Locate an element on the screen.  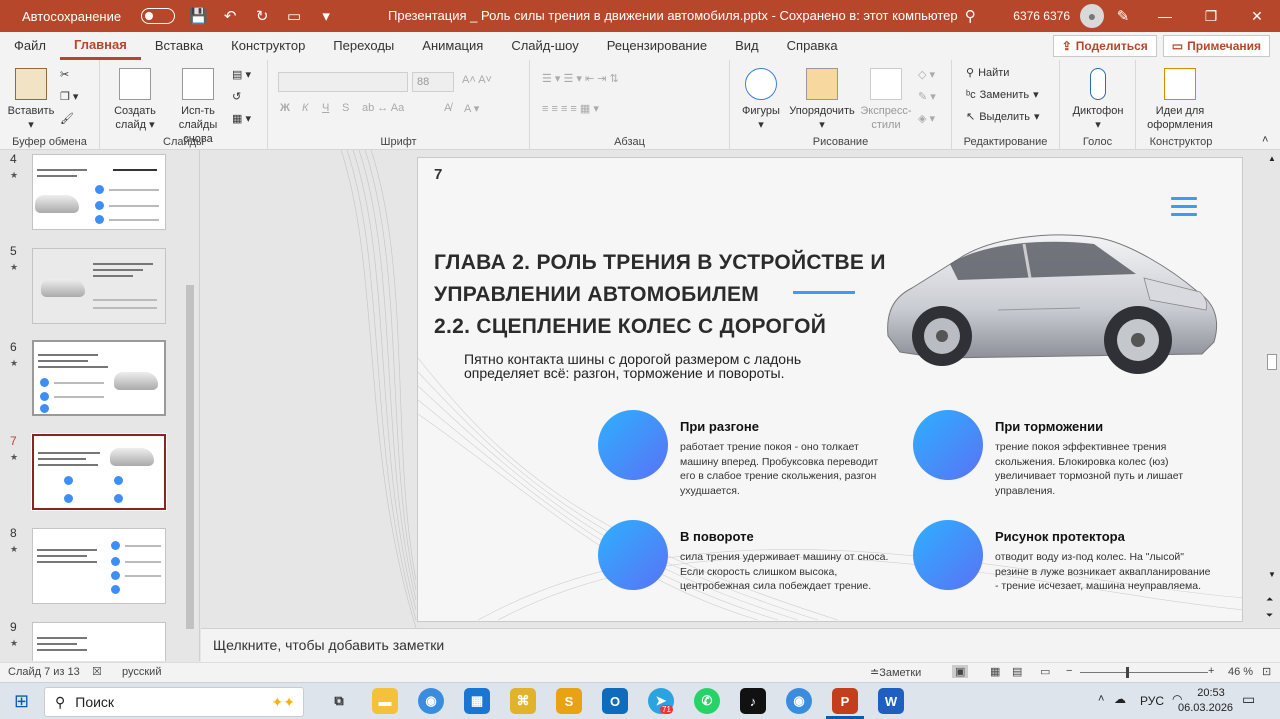
tiktok-icon: ♪ is located at coordinates (753, 701).